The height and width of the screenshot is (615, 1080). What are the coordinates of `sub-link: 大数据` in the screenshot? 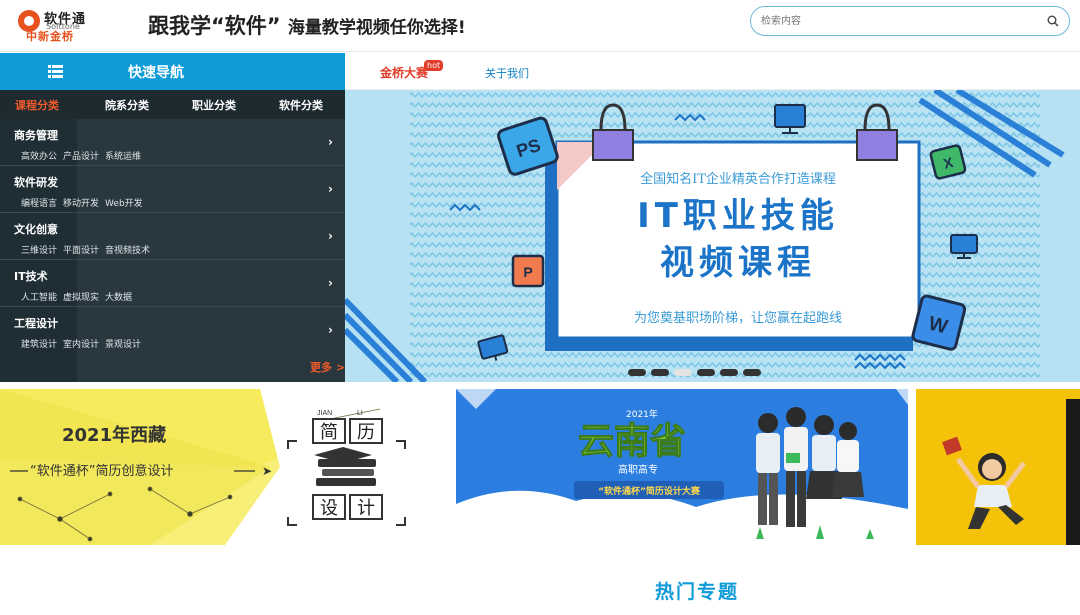 It's located at (118, 298).